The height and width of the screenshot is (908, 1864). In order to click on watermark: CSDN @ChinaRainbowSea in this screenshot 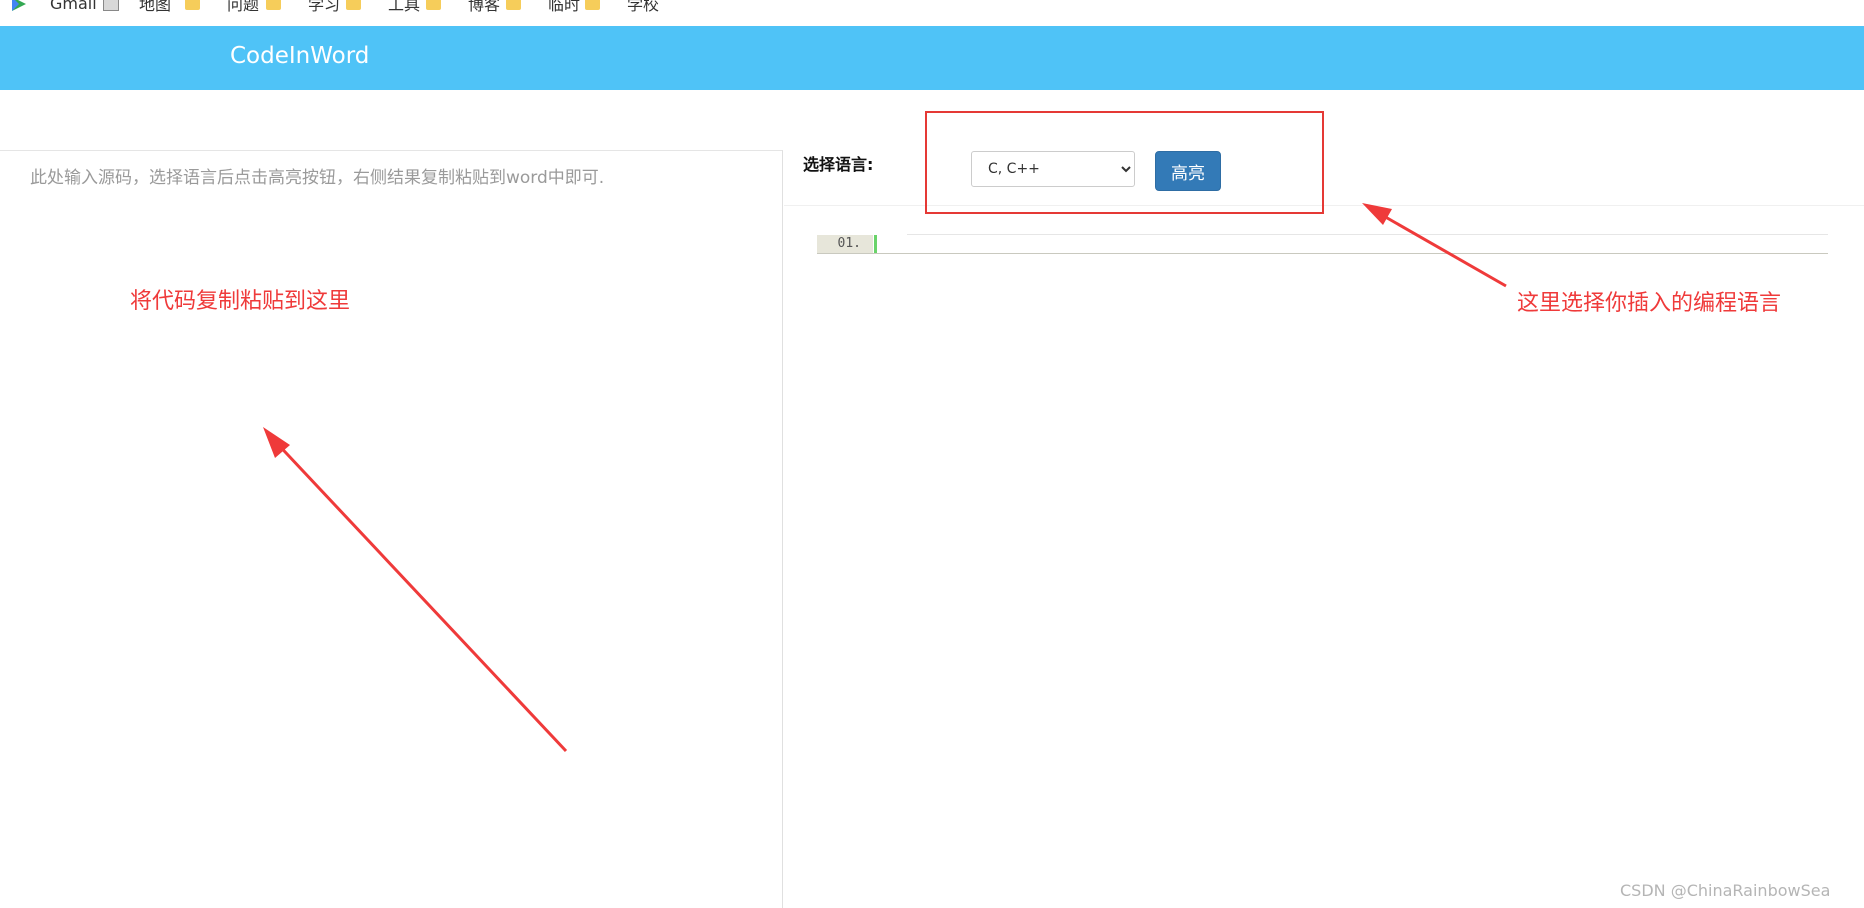, I will do `click(1725, 890)`.